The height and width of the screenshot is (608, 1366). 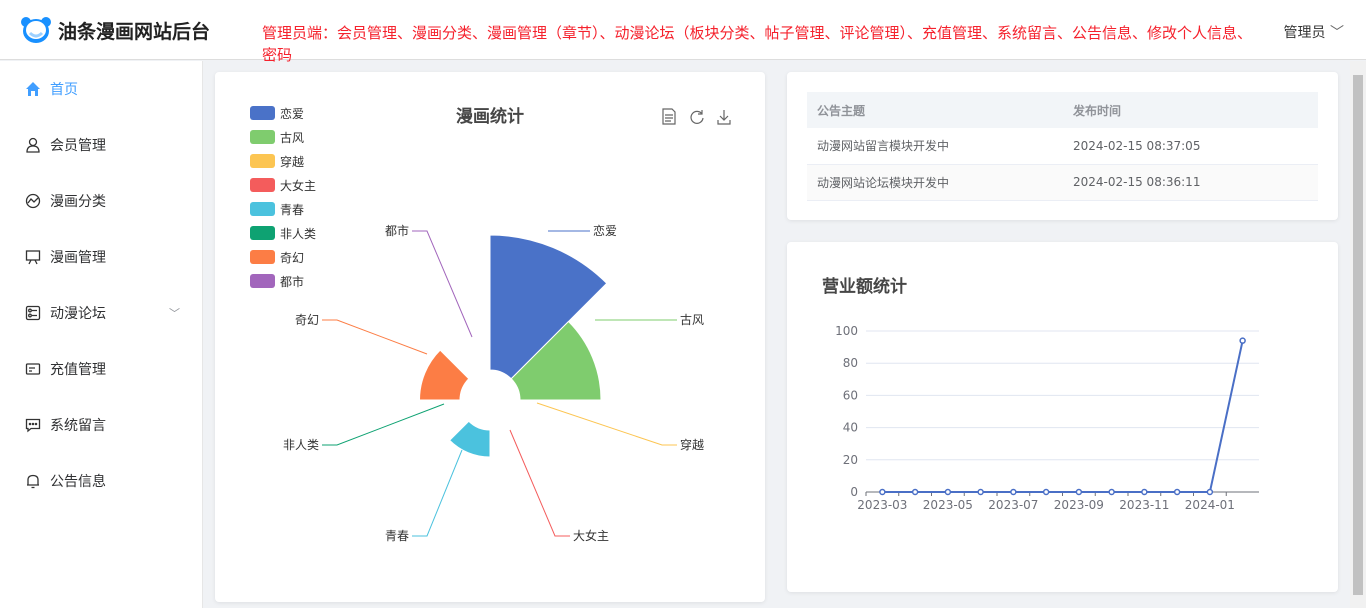 What do you see at coordinates (948, 505) in the screenshot?
I see `x-tick-label: 2023-05` at bounding box center [948, 505].